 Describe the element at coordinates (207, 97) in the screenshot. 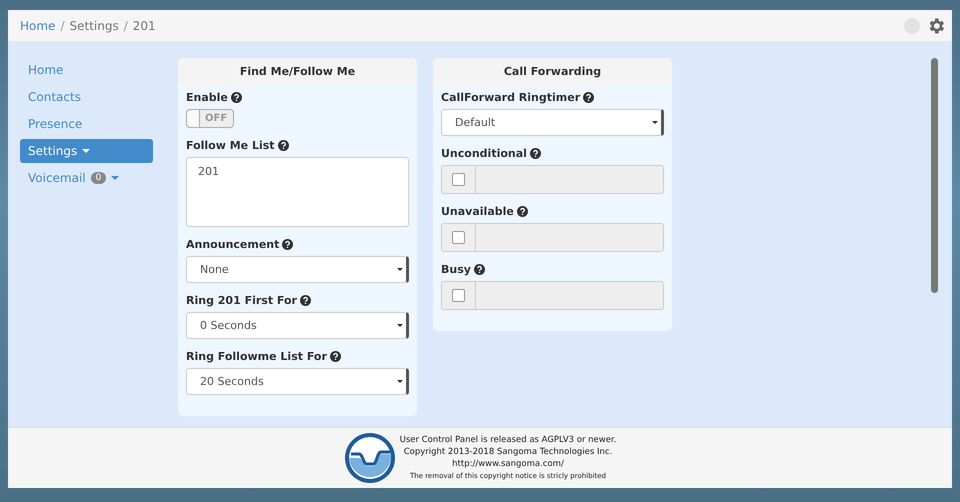

I see `field-label: Enable` at that location.